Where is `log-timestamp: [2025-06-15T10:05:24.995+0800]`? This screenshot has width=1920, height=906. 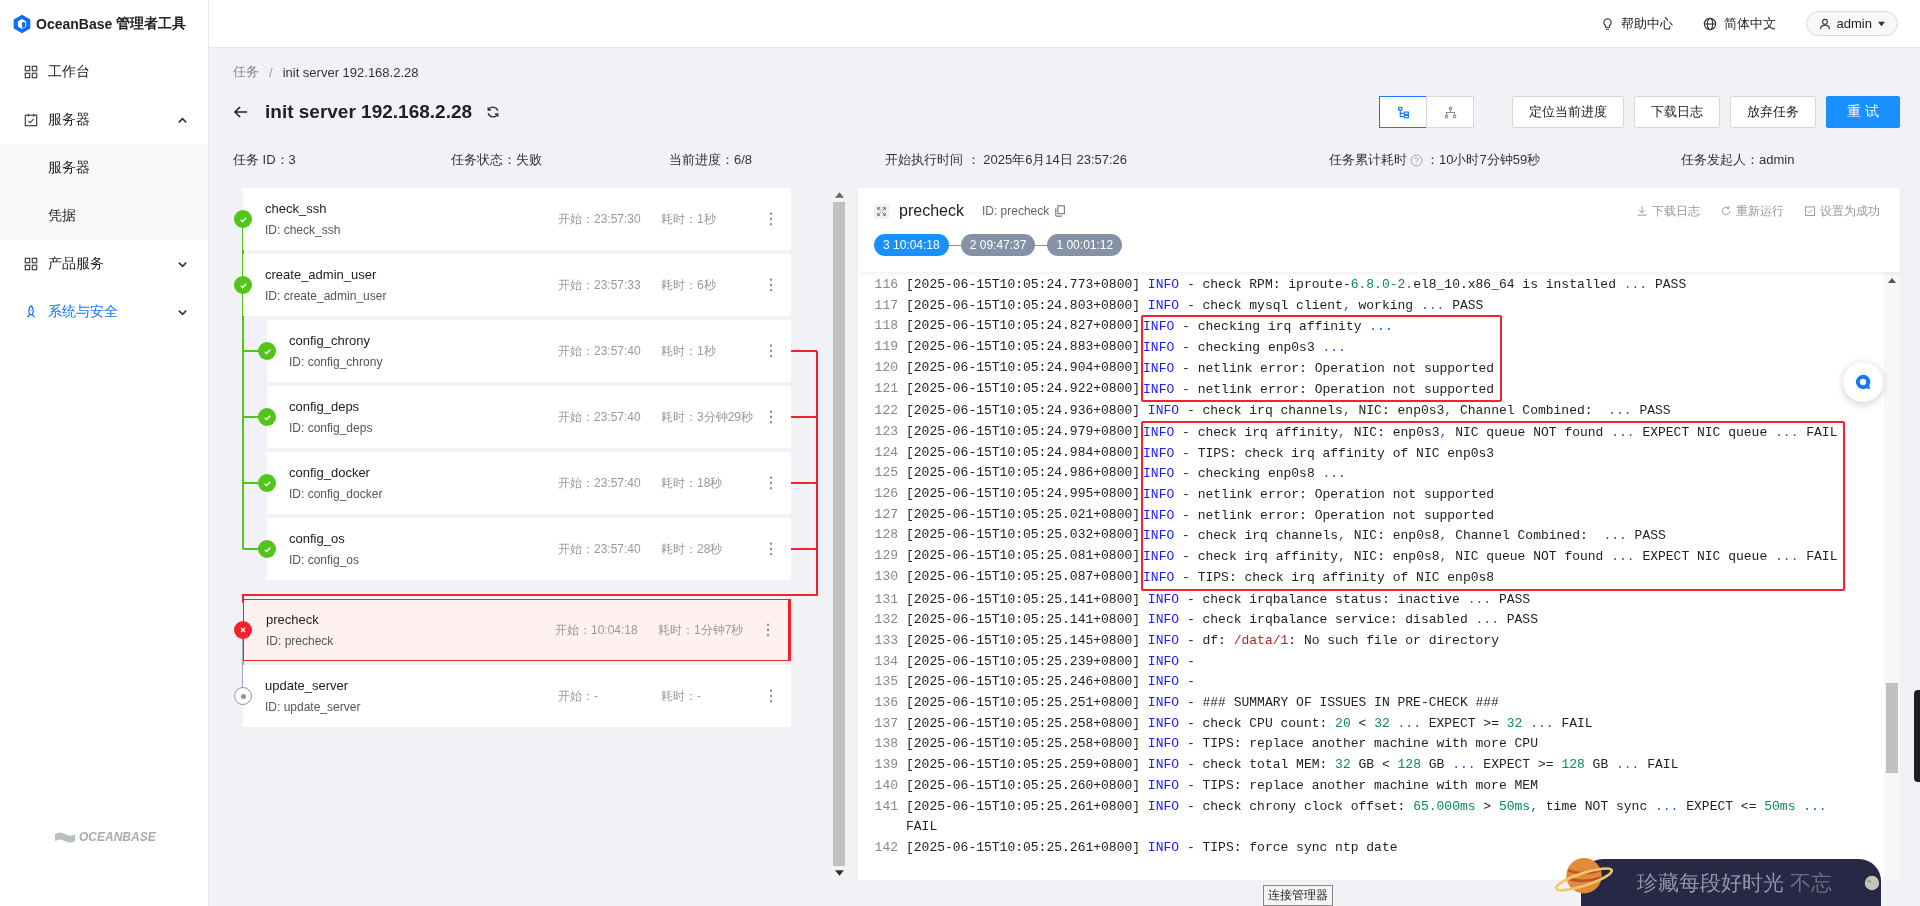
log-timestamp: [2025-06-15T10:05:24.995+0800] is located at coordinates (1023, 494).